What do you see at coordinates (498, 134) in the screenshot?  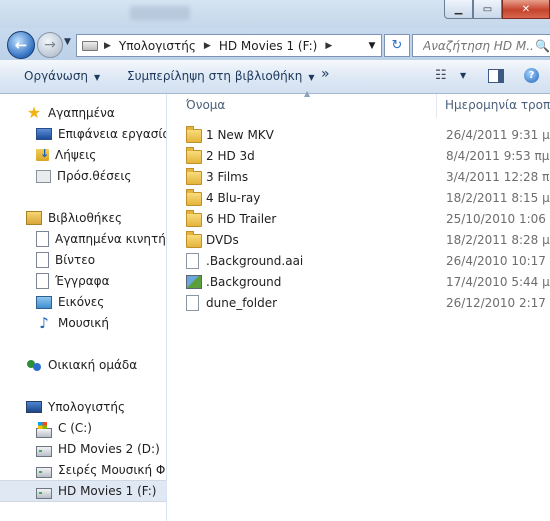 I see `file-date-modified: 26/4/2011 9:31 μμ` at bounding box center [498, 134].